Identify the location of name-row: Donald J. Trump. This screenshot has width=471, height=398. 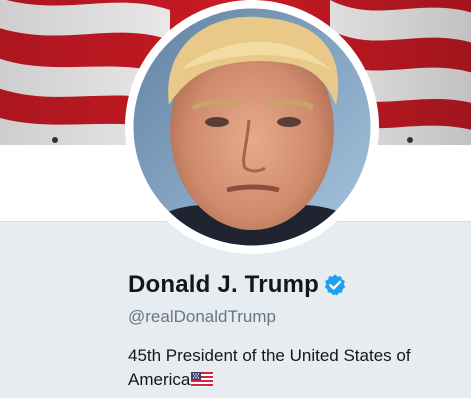
(293, 285).